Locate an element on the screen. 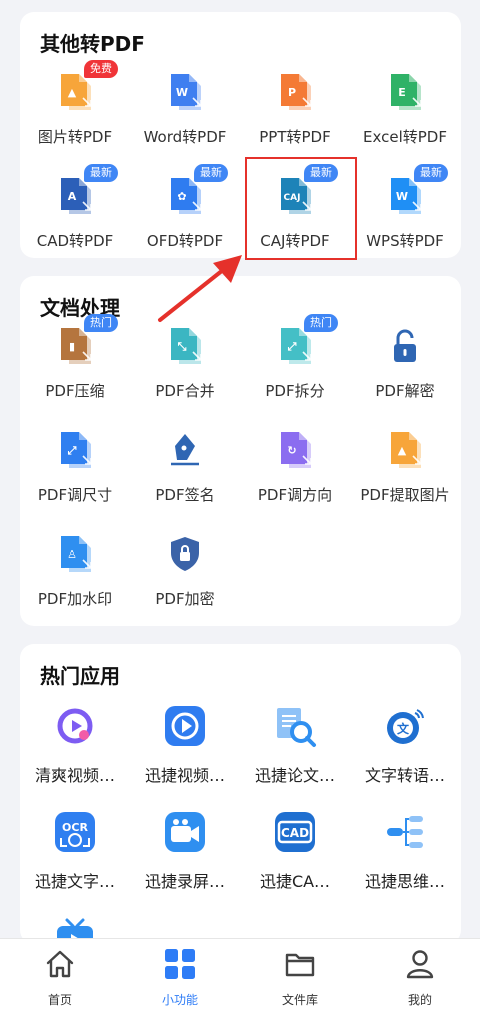  tool-item: P PPT转PDF is located at coordinates (295, 108).